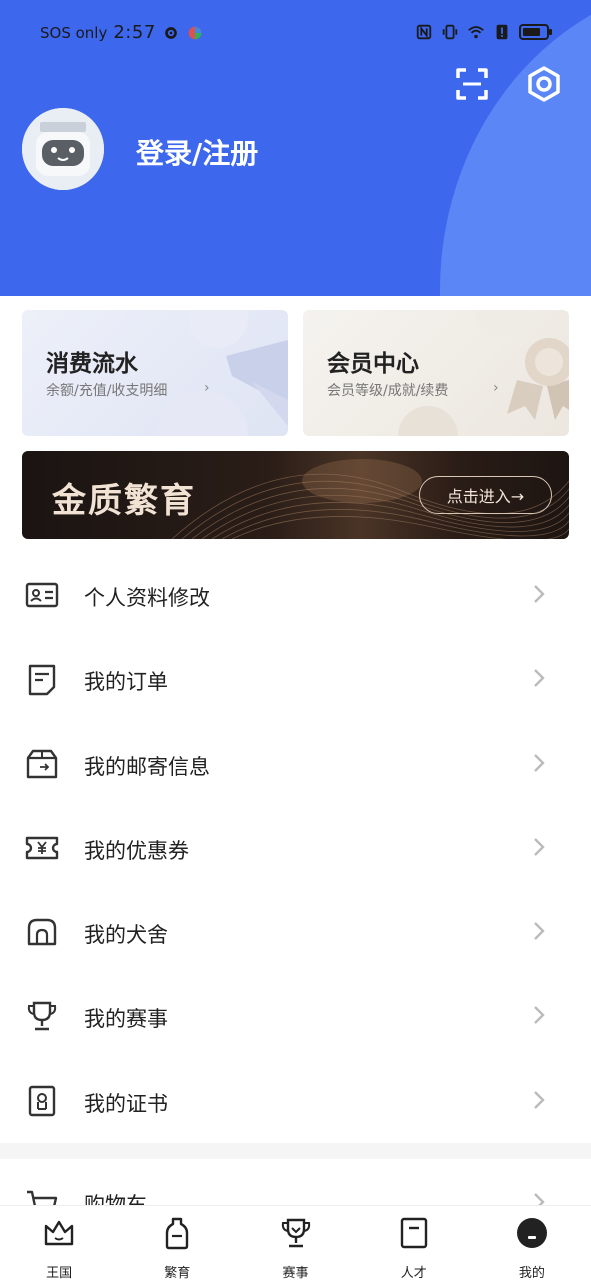  I want to click on kennel-icon, so click(42, 932).